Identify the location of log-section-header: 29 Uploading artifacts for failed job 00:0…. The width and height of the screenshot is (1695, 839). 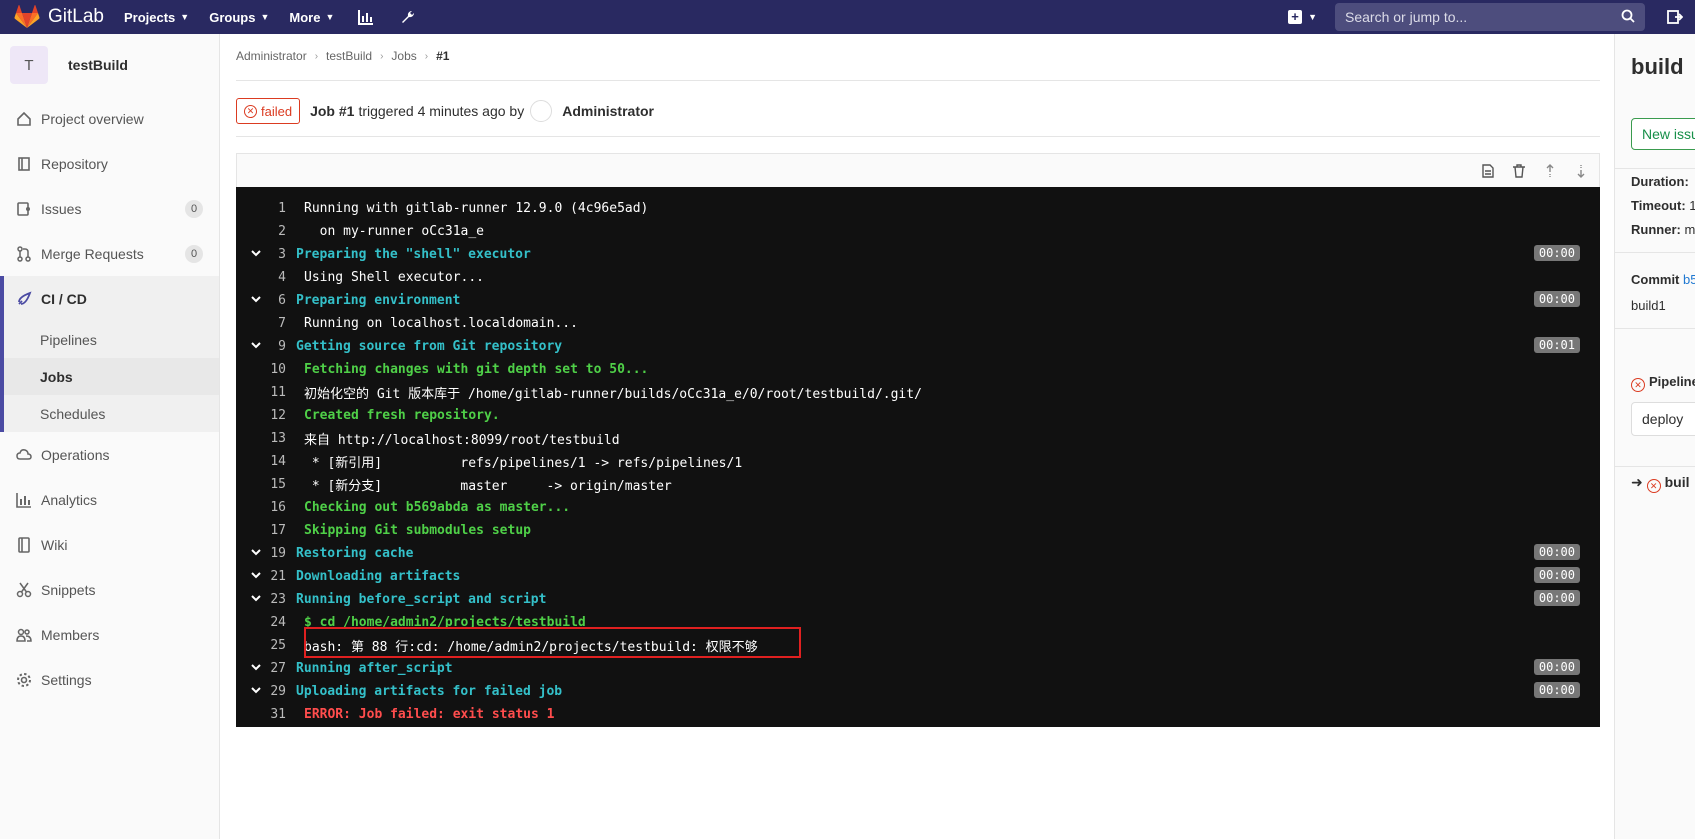
(918, 691).